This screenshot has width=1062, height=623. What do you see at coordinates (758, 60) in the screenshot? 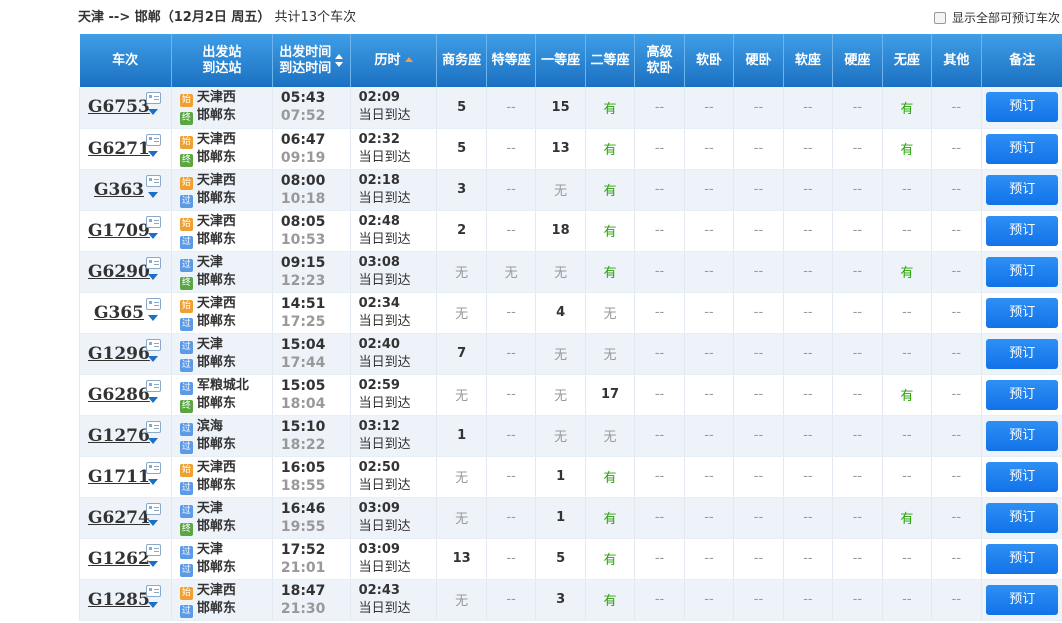
I see `col-seat: 硬卧` at bounding box center [758, 60].